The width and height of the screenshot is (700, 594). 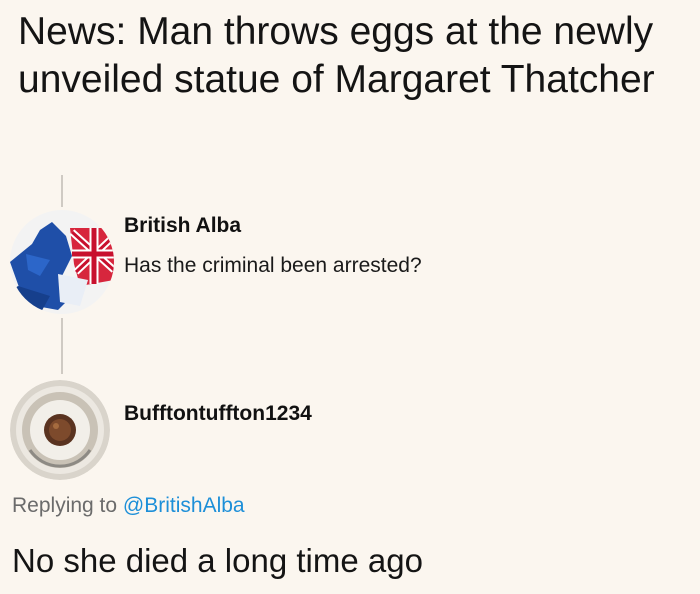 I want to click on bufftontuffton-avatar, so click(x=60, y=430).